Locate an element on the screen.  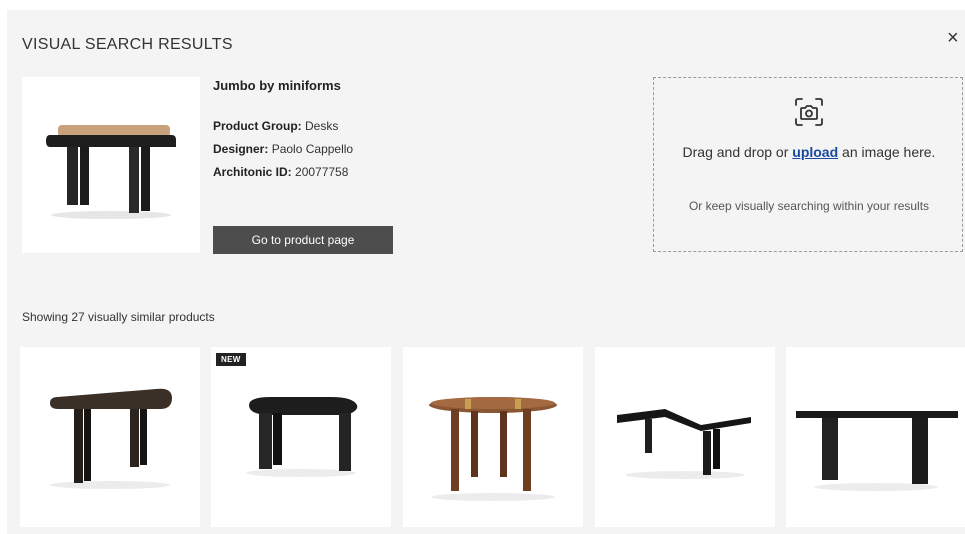
result-card: NEW is located at coordinates (301, 437).